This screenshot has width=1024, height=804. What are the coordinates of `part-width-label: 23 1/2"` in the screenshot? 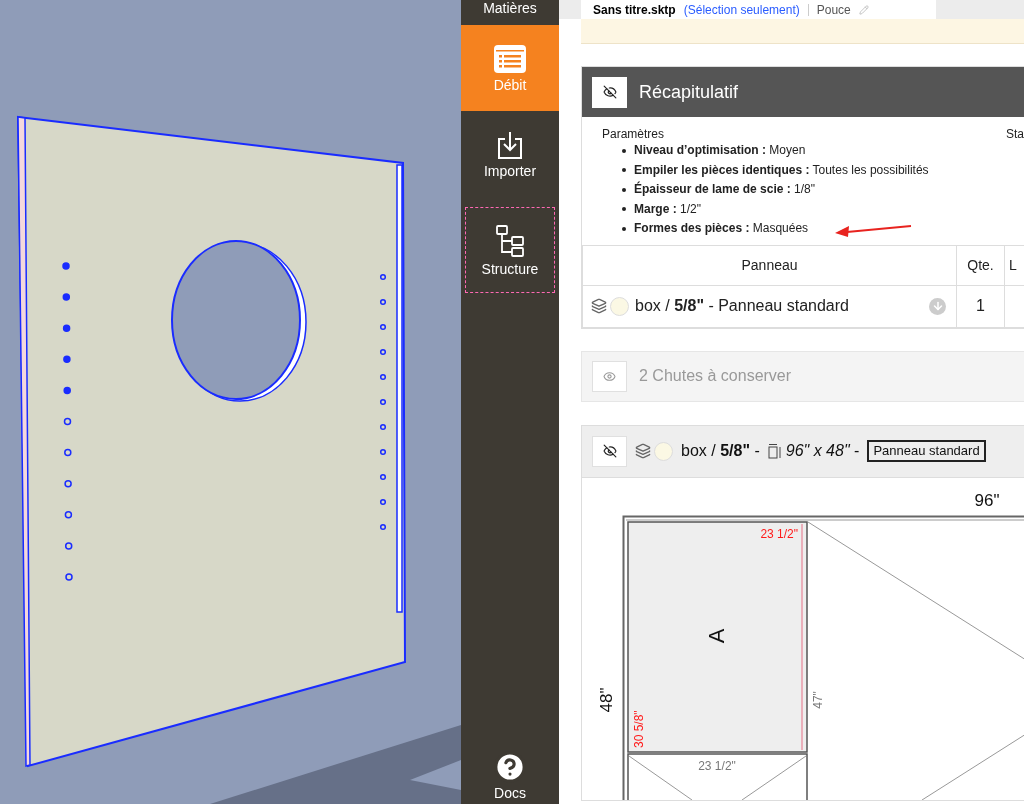 It's located at (779, 533).